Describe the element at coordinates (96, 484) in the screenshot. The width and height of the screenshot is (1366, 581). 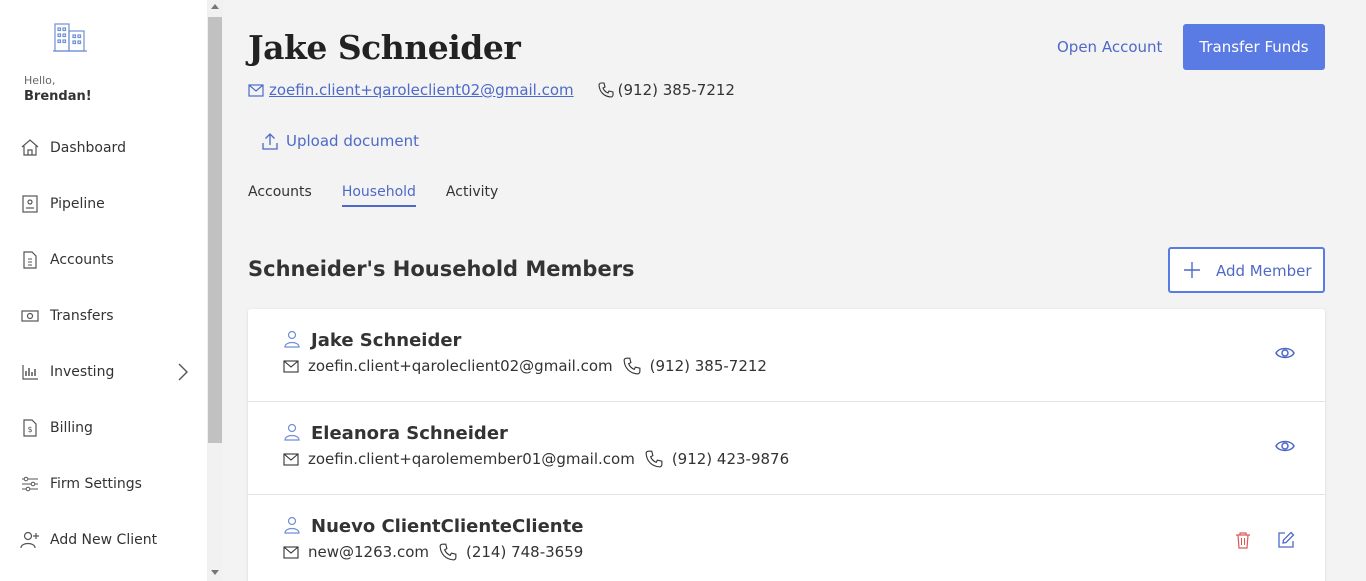
I see `sidebar-item-label: Firm Settings` at that location.